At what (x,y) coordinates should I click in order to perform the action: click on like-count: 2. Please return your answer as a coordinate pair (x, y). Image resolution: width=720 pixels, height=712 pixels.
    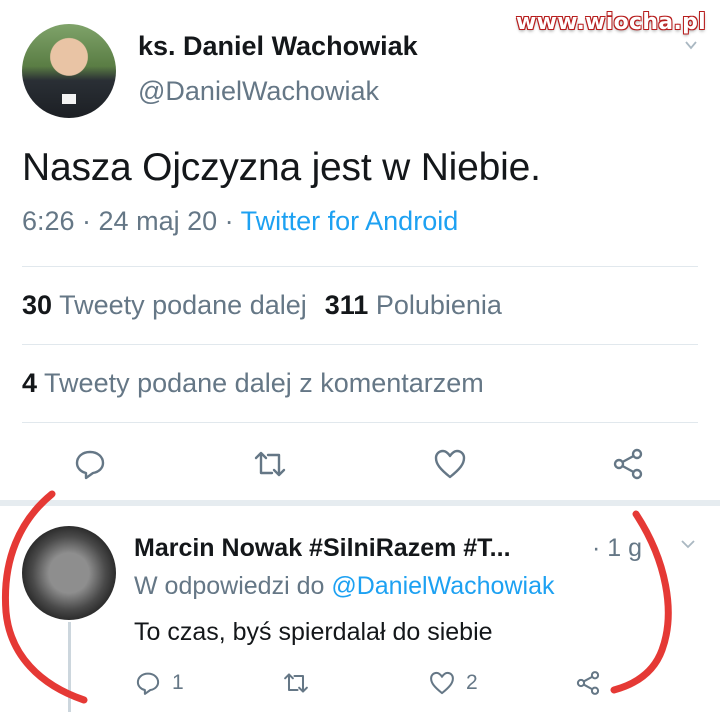
    Looking at the image, I should click on (472, 682).